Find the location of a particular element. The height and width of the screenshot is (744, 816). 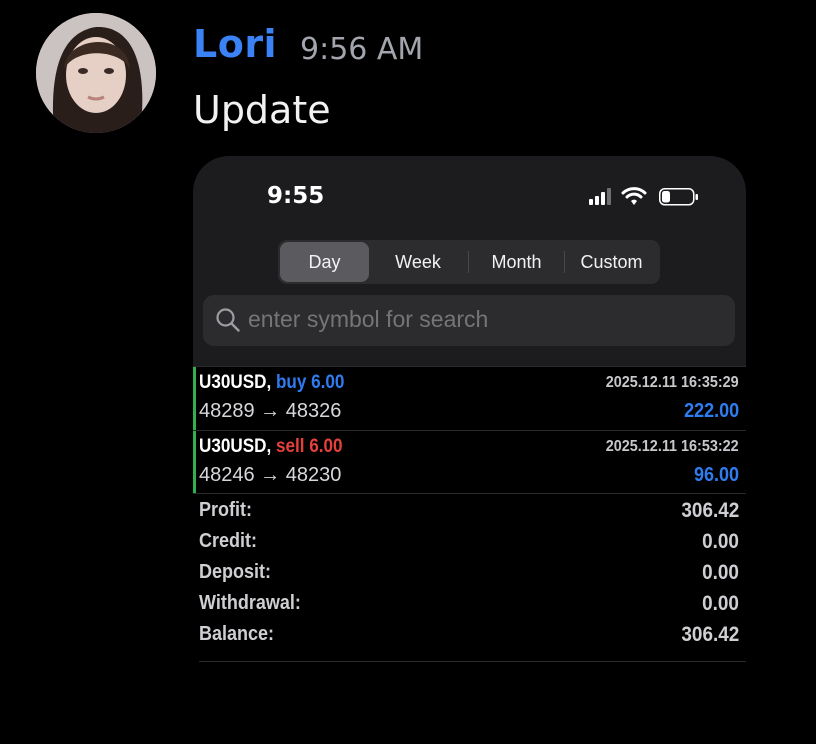

status-icons is located at coordinates (649, 197).